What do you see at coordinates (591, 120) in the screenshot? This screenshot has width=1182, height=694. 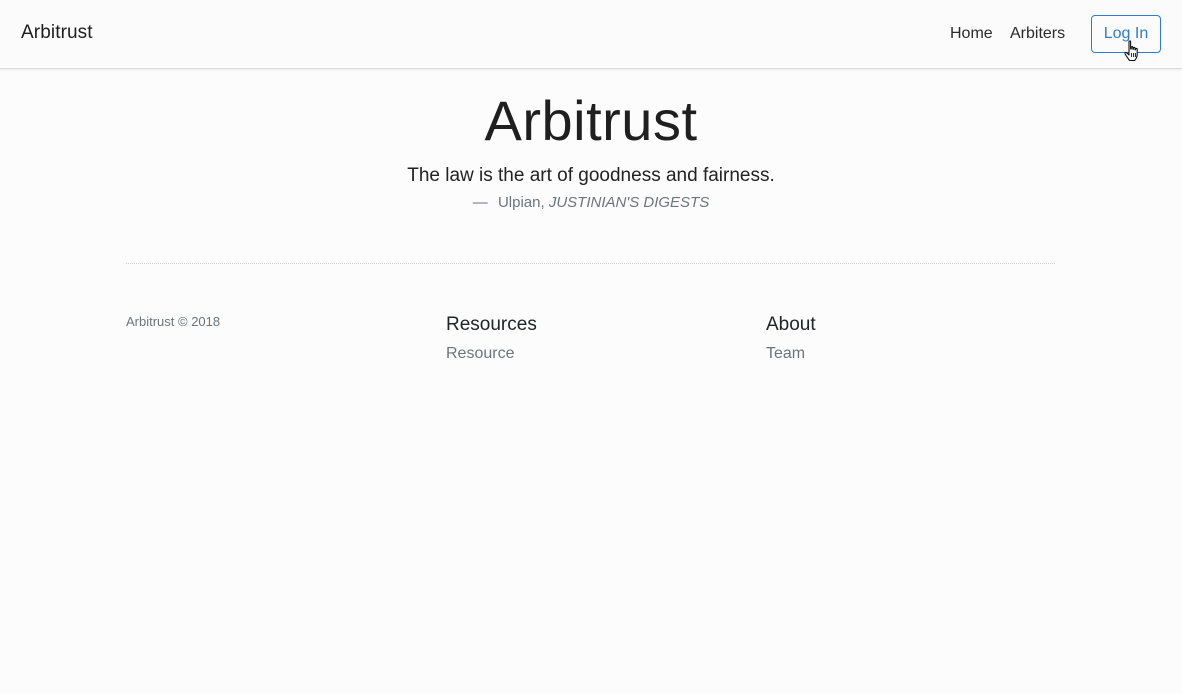 I see `page-title: Arbitrust` at bounding box center [591, 120].